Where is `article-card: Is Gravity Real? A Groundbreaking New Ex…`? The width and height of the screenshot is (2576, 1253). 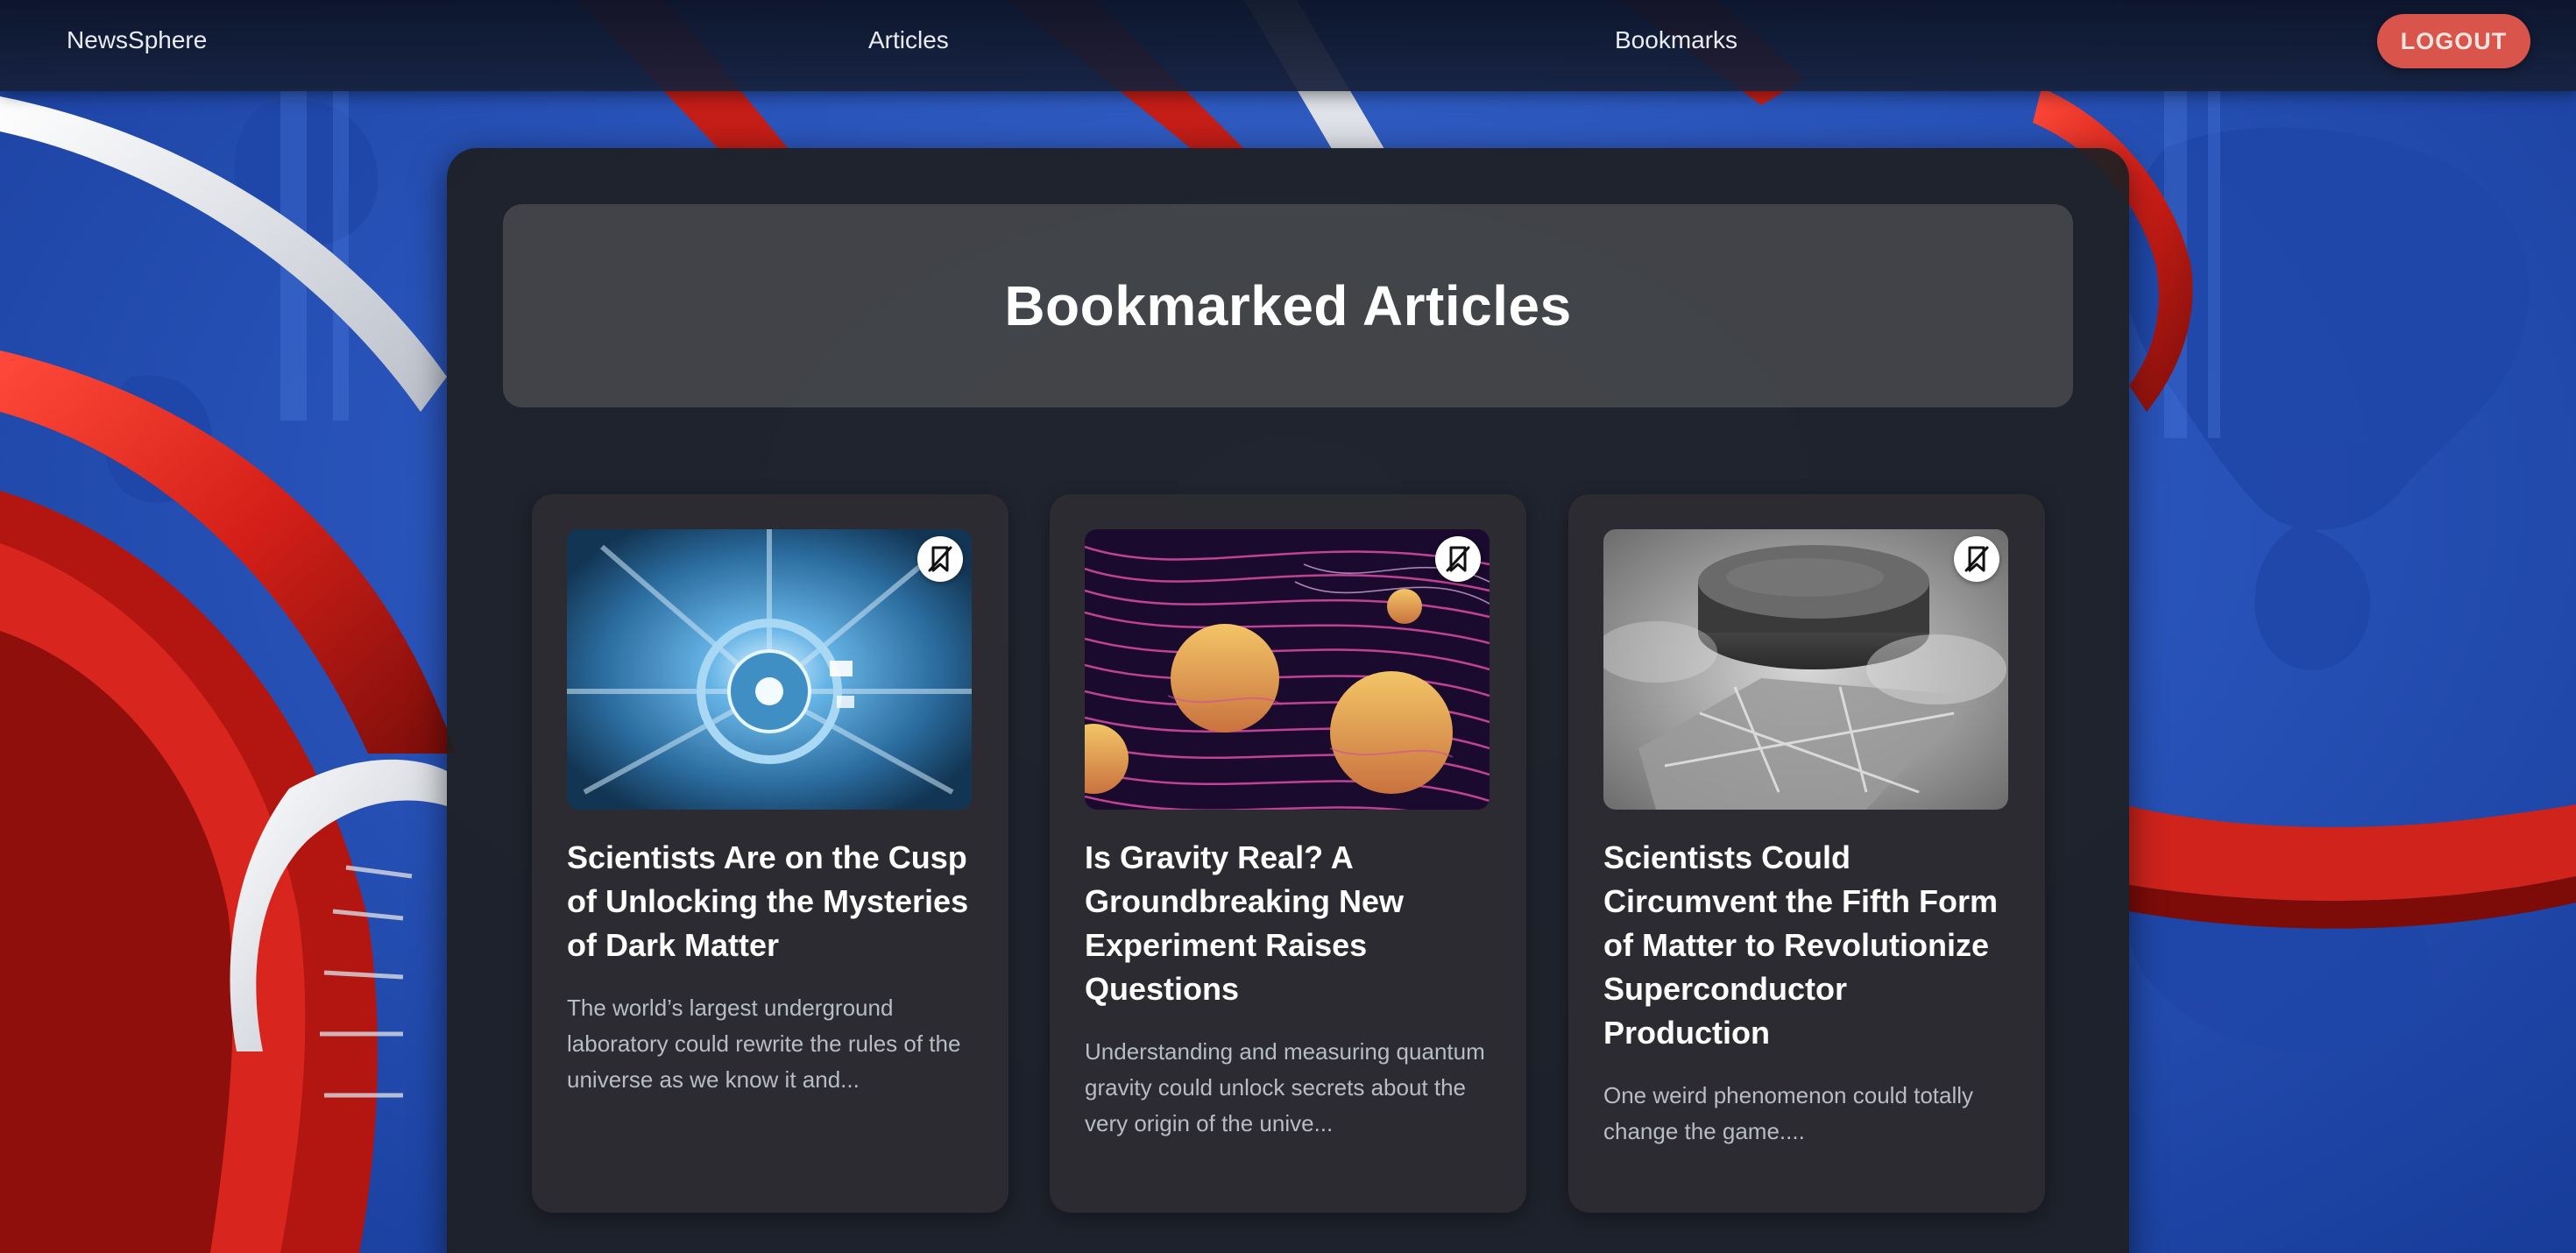 article-card: Is Gravity Real? A Groundbreaking New Ex… is located at coordinates (1288, 853).